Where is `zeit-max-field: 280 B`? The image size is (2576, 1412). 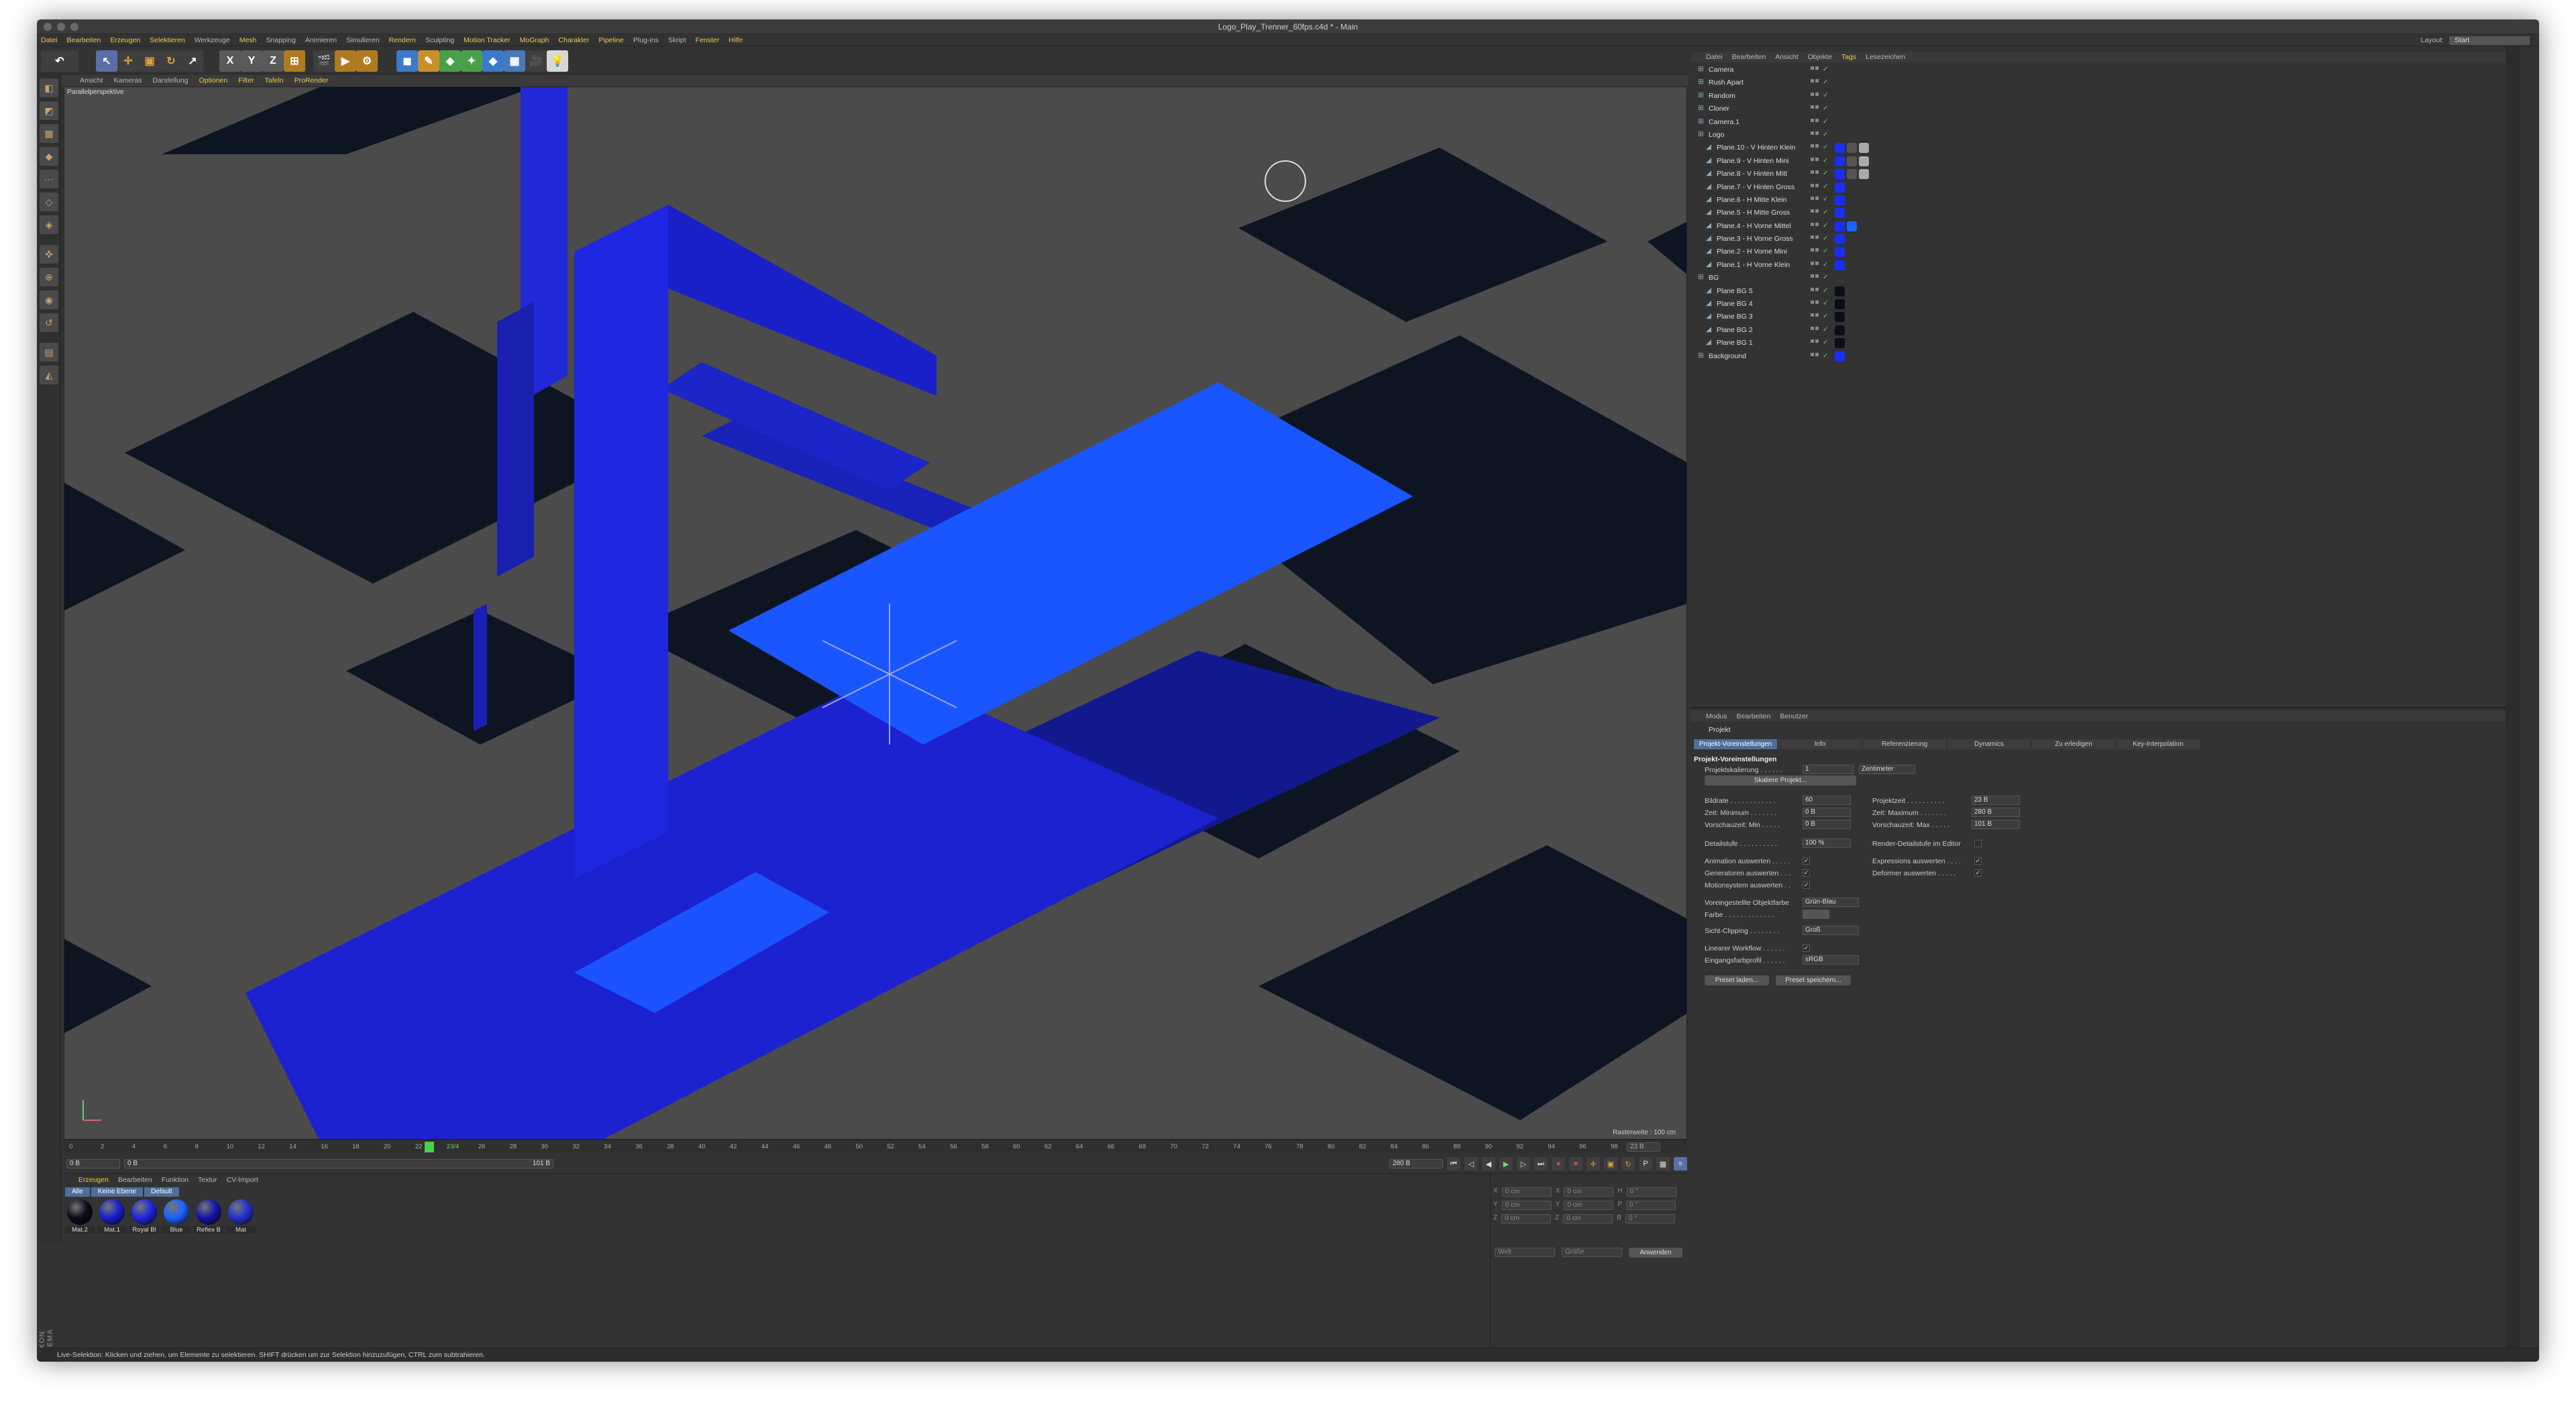
zeit-max-field: 280 B is located at coordinates (1996, 812).